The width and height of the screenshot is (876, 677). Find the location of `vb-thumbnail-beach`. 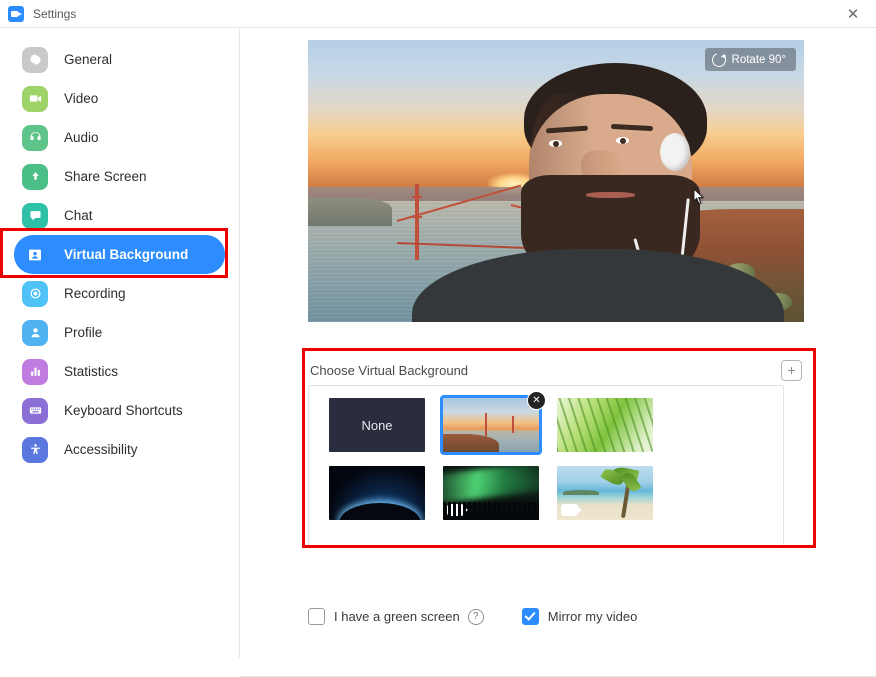

vb-thumbnail-beach is located at coordinates (605, 493).